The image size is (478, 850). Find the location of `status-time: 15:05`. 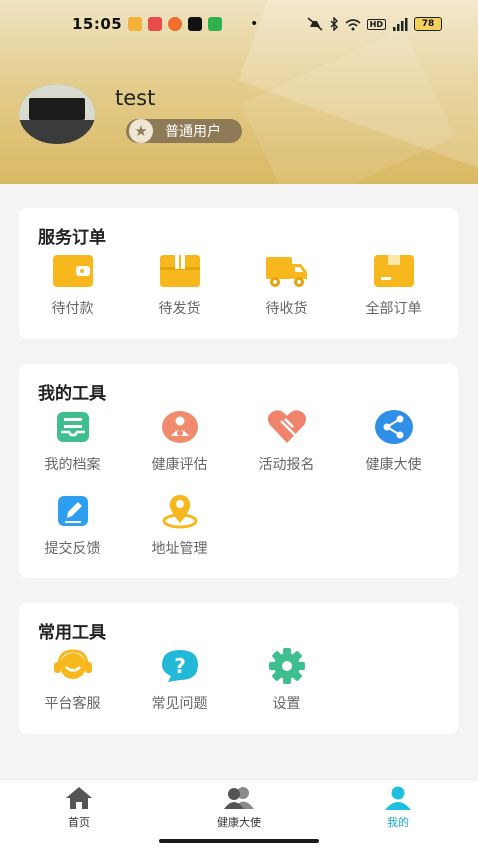

status-time: 15:05 is located at coordinates (97, 24).